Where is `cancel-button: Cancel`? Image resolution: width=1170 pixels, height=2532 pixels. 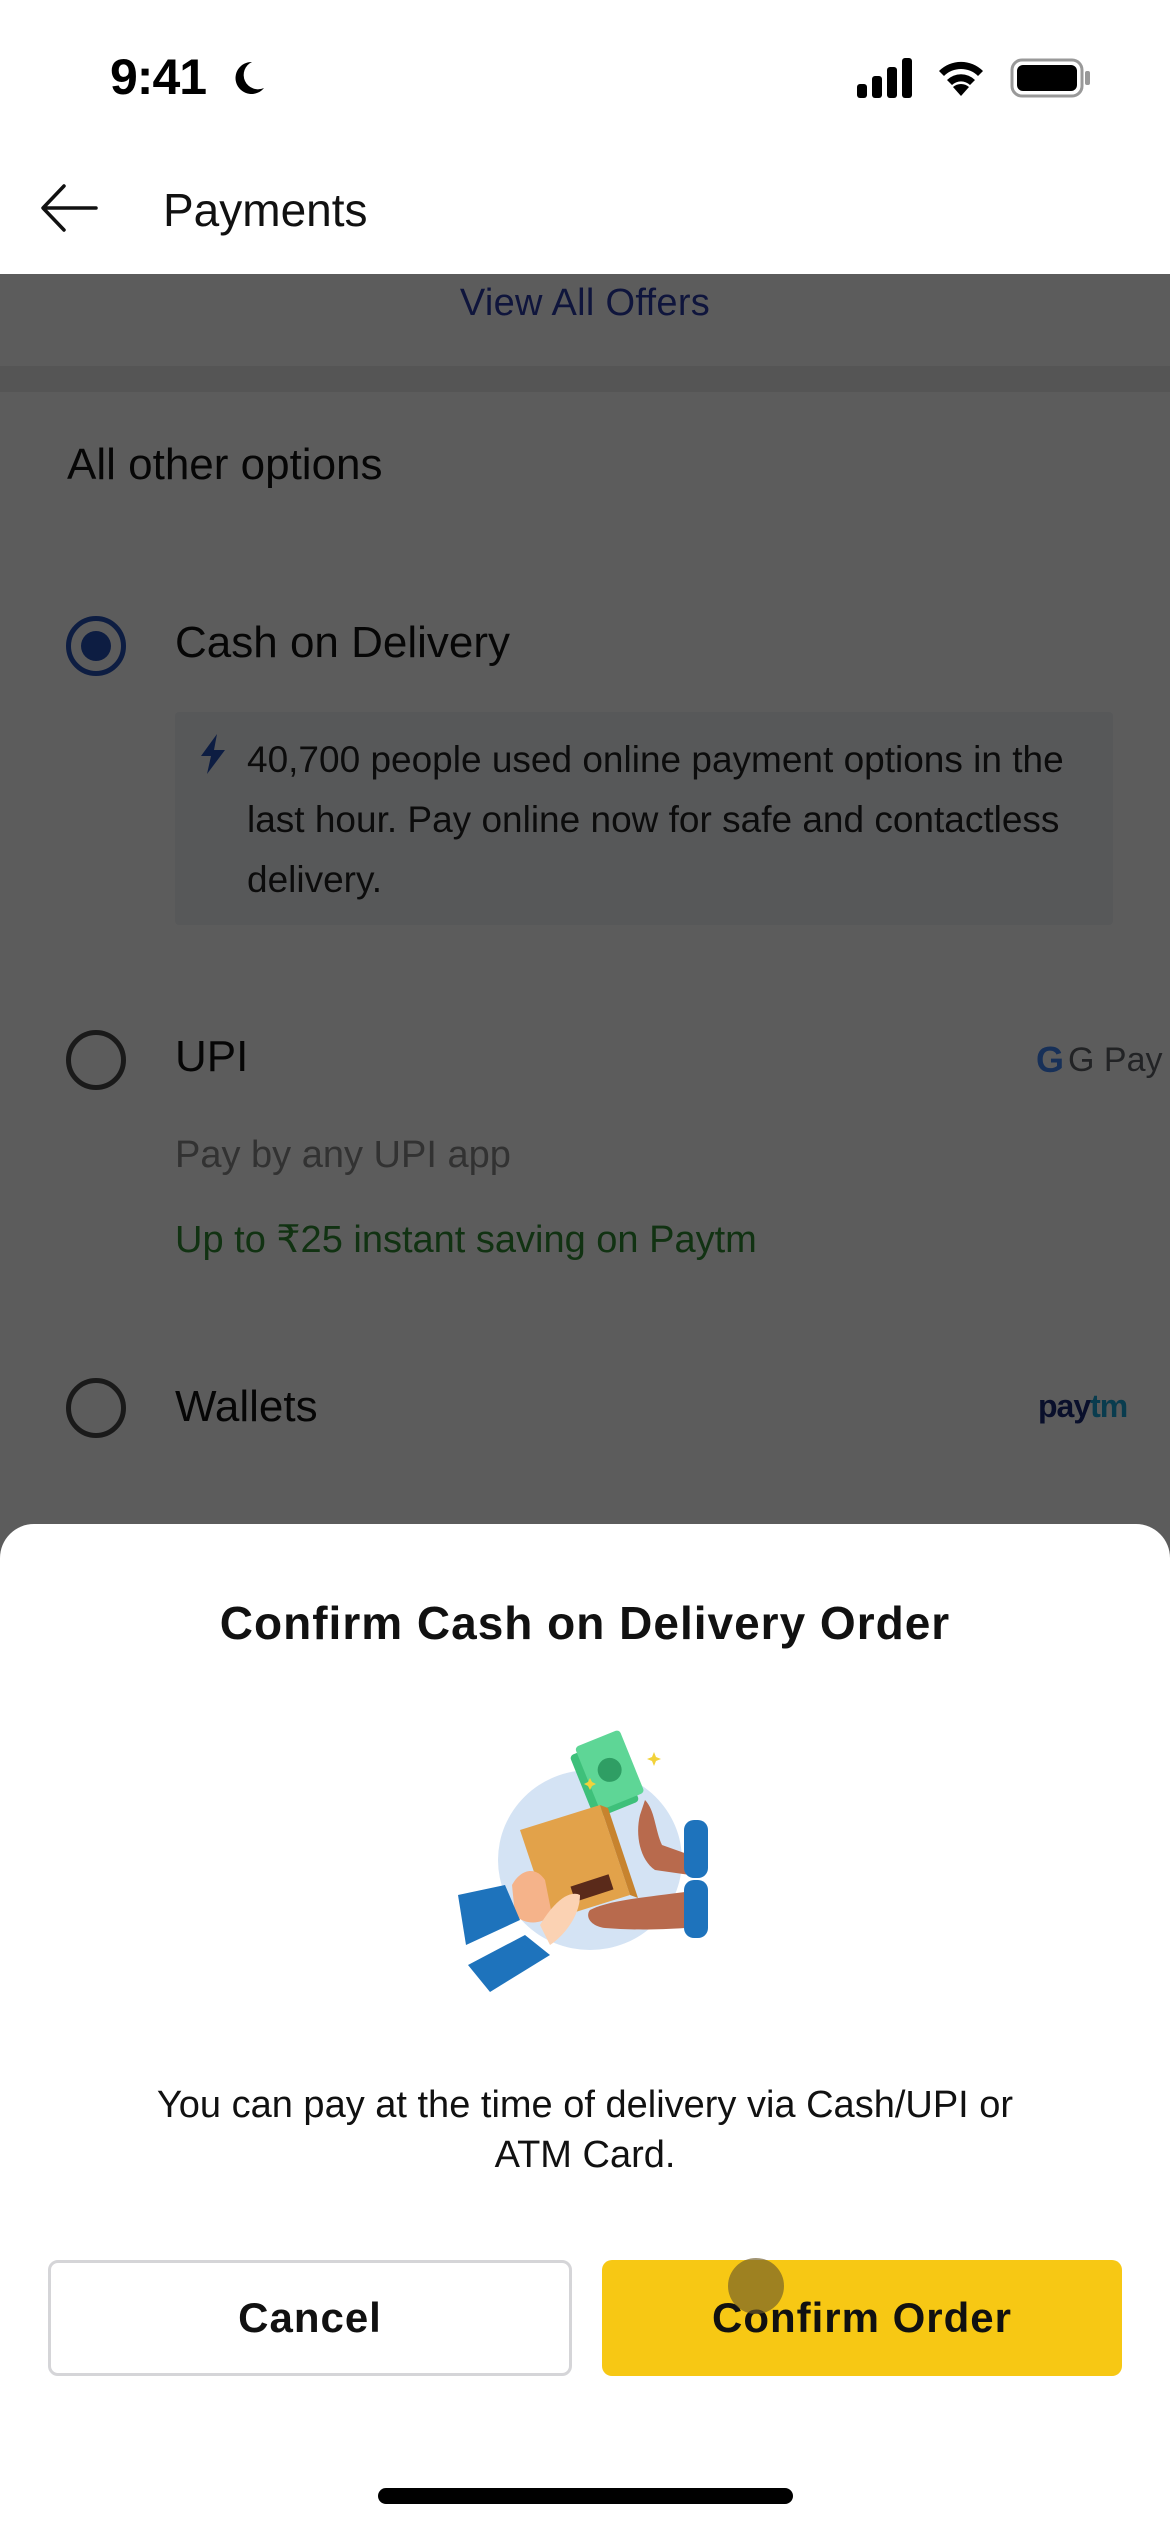 cancel-button: Cancel is located at coordinates (310, 2318).